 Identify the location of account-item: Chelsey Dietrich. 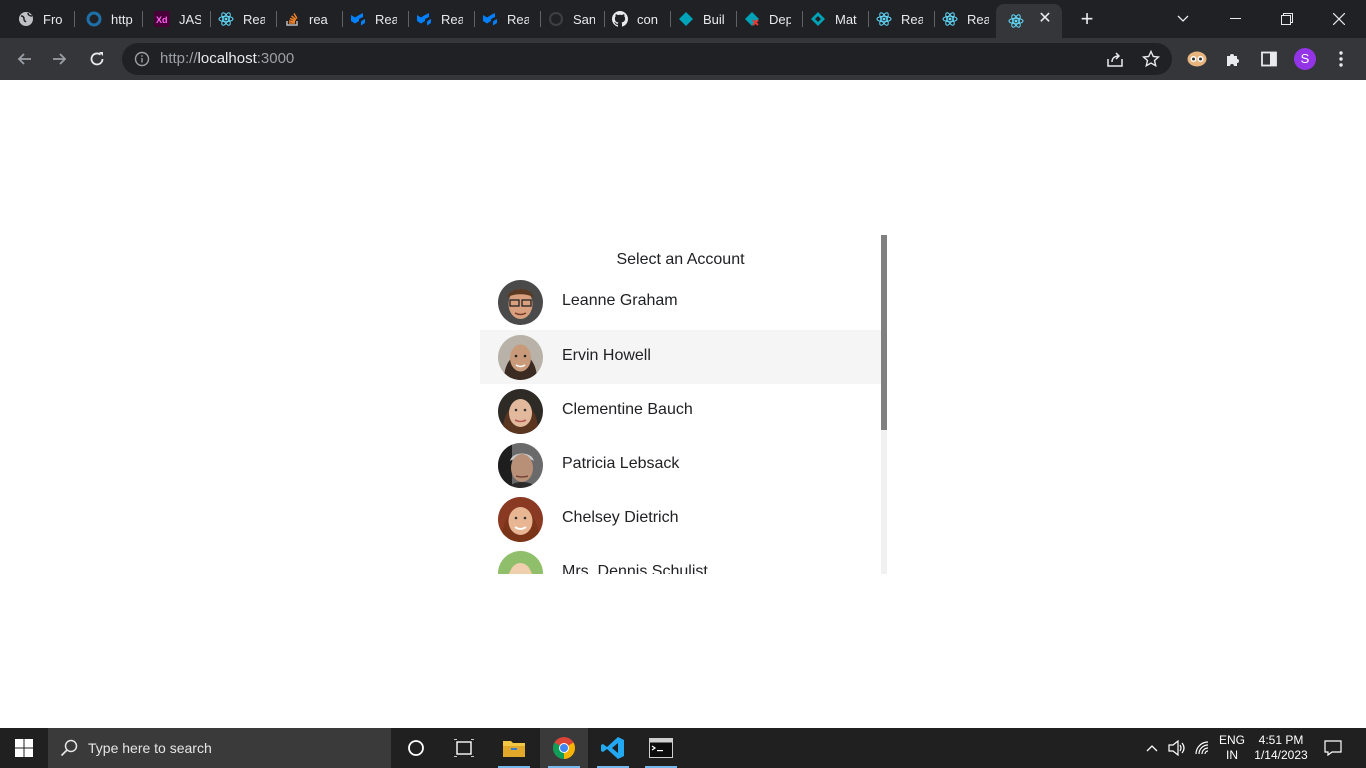
(680, 519).